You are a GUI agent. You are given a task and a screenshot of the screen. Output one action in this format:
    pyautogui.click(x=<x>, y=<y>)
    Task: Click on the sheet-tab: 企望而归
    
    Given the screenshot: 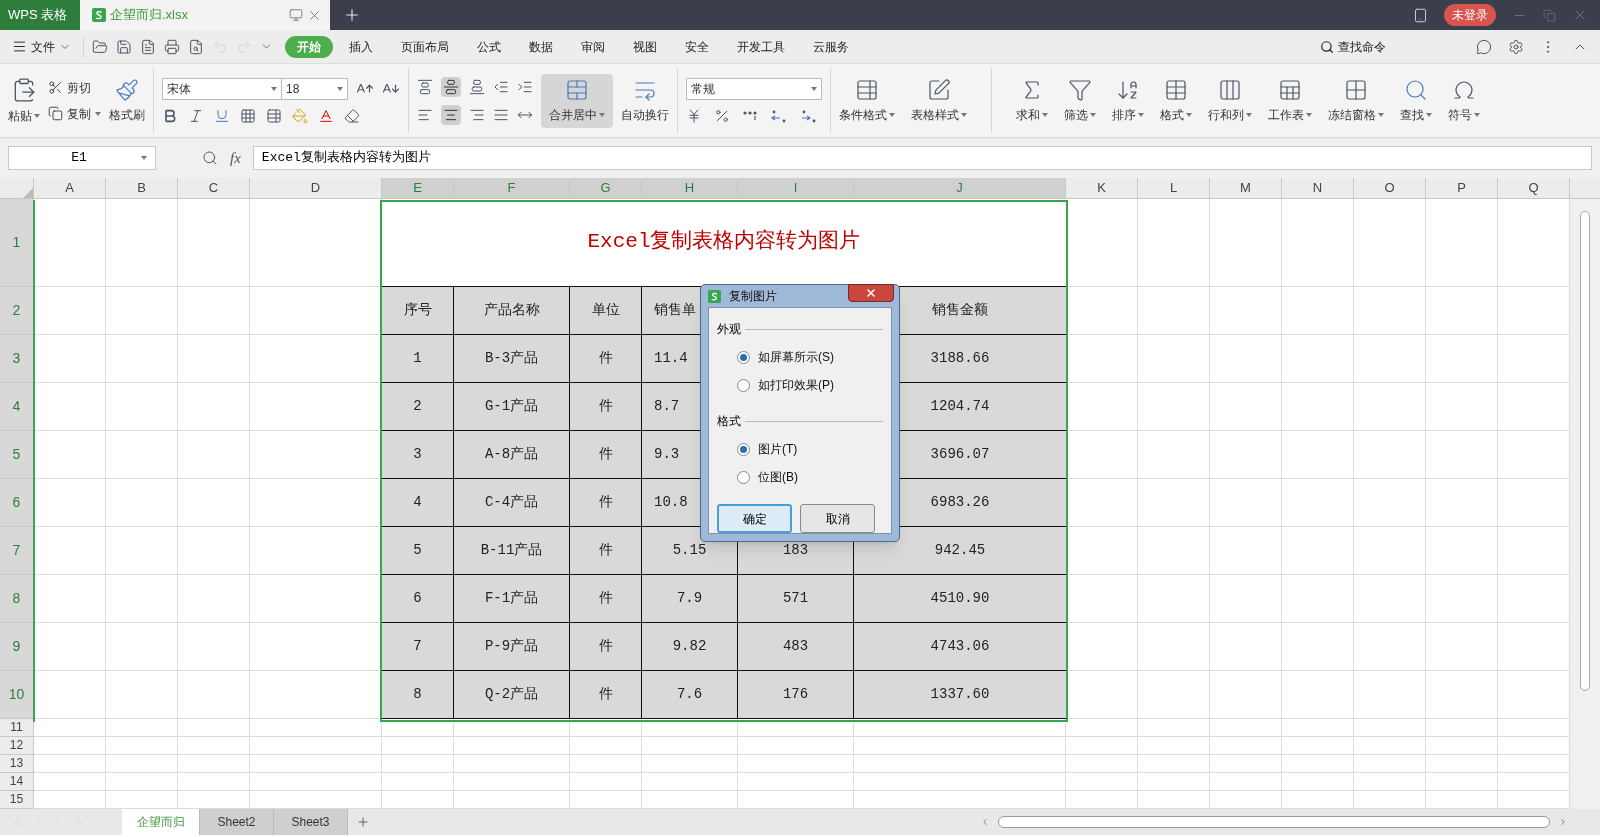 What is the action you would take?
    pyautogui.click(x=161, y=822)
    